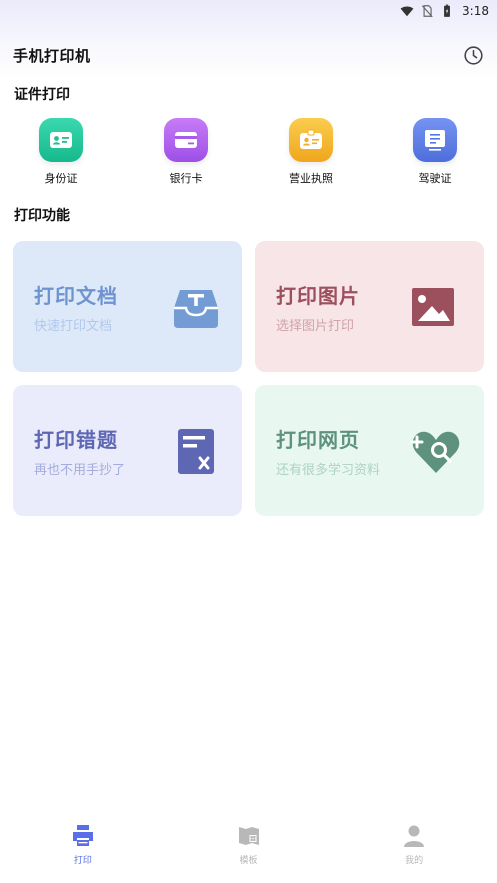  What do you see at coordinates (328, 470) in the screenshot?
I see `card-subtitle: 还有很多学习资料` at bounding box center [328, 470].